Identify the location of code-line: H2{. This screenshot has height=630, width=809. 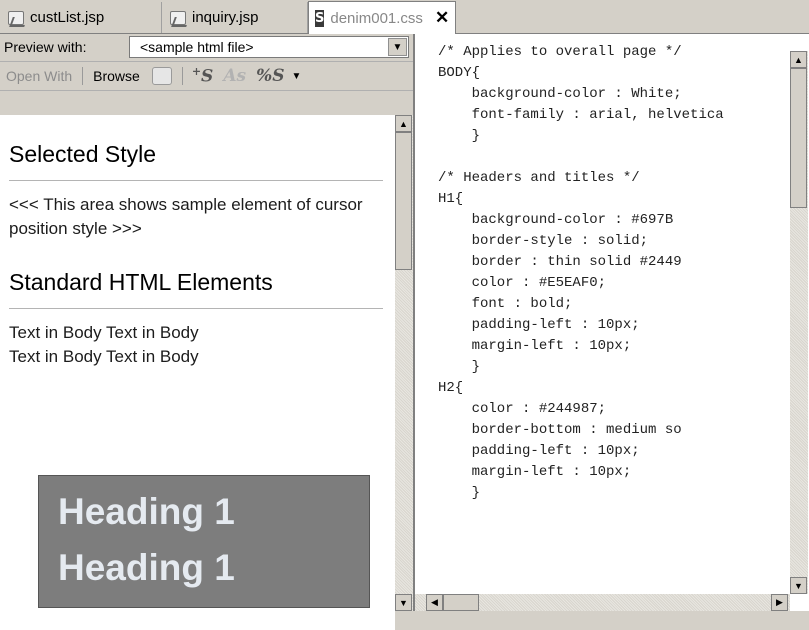
(614, 388).